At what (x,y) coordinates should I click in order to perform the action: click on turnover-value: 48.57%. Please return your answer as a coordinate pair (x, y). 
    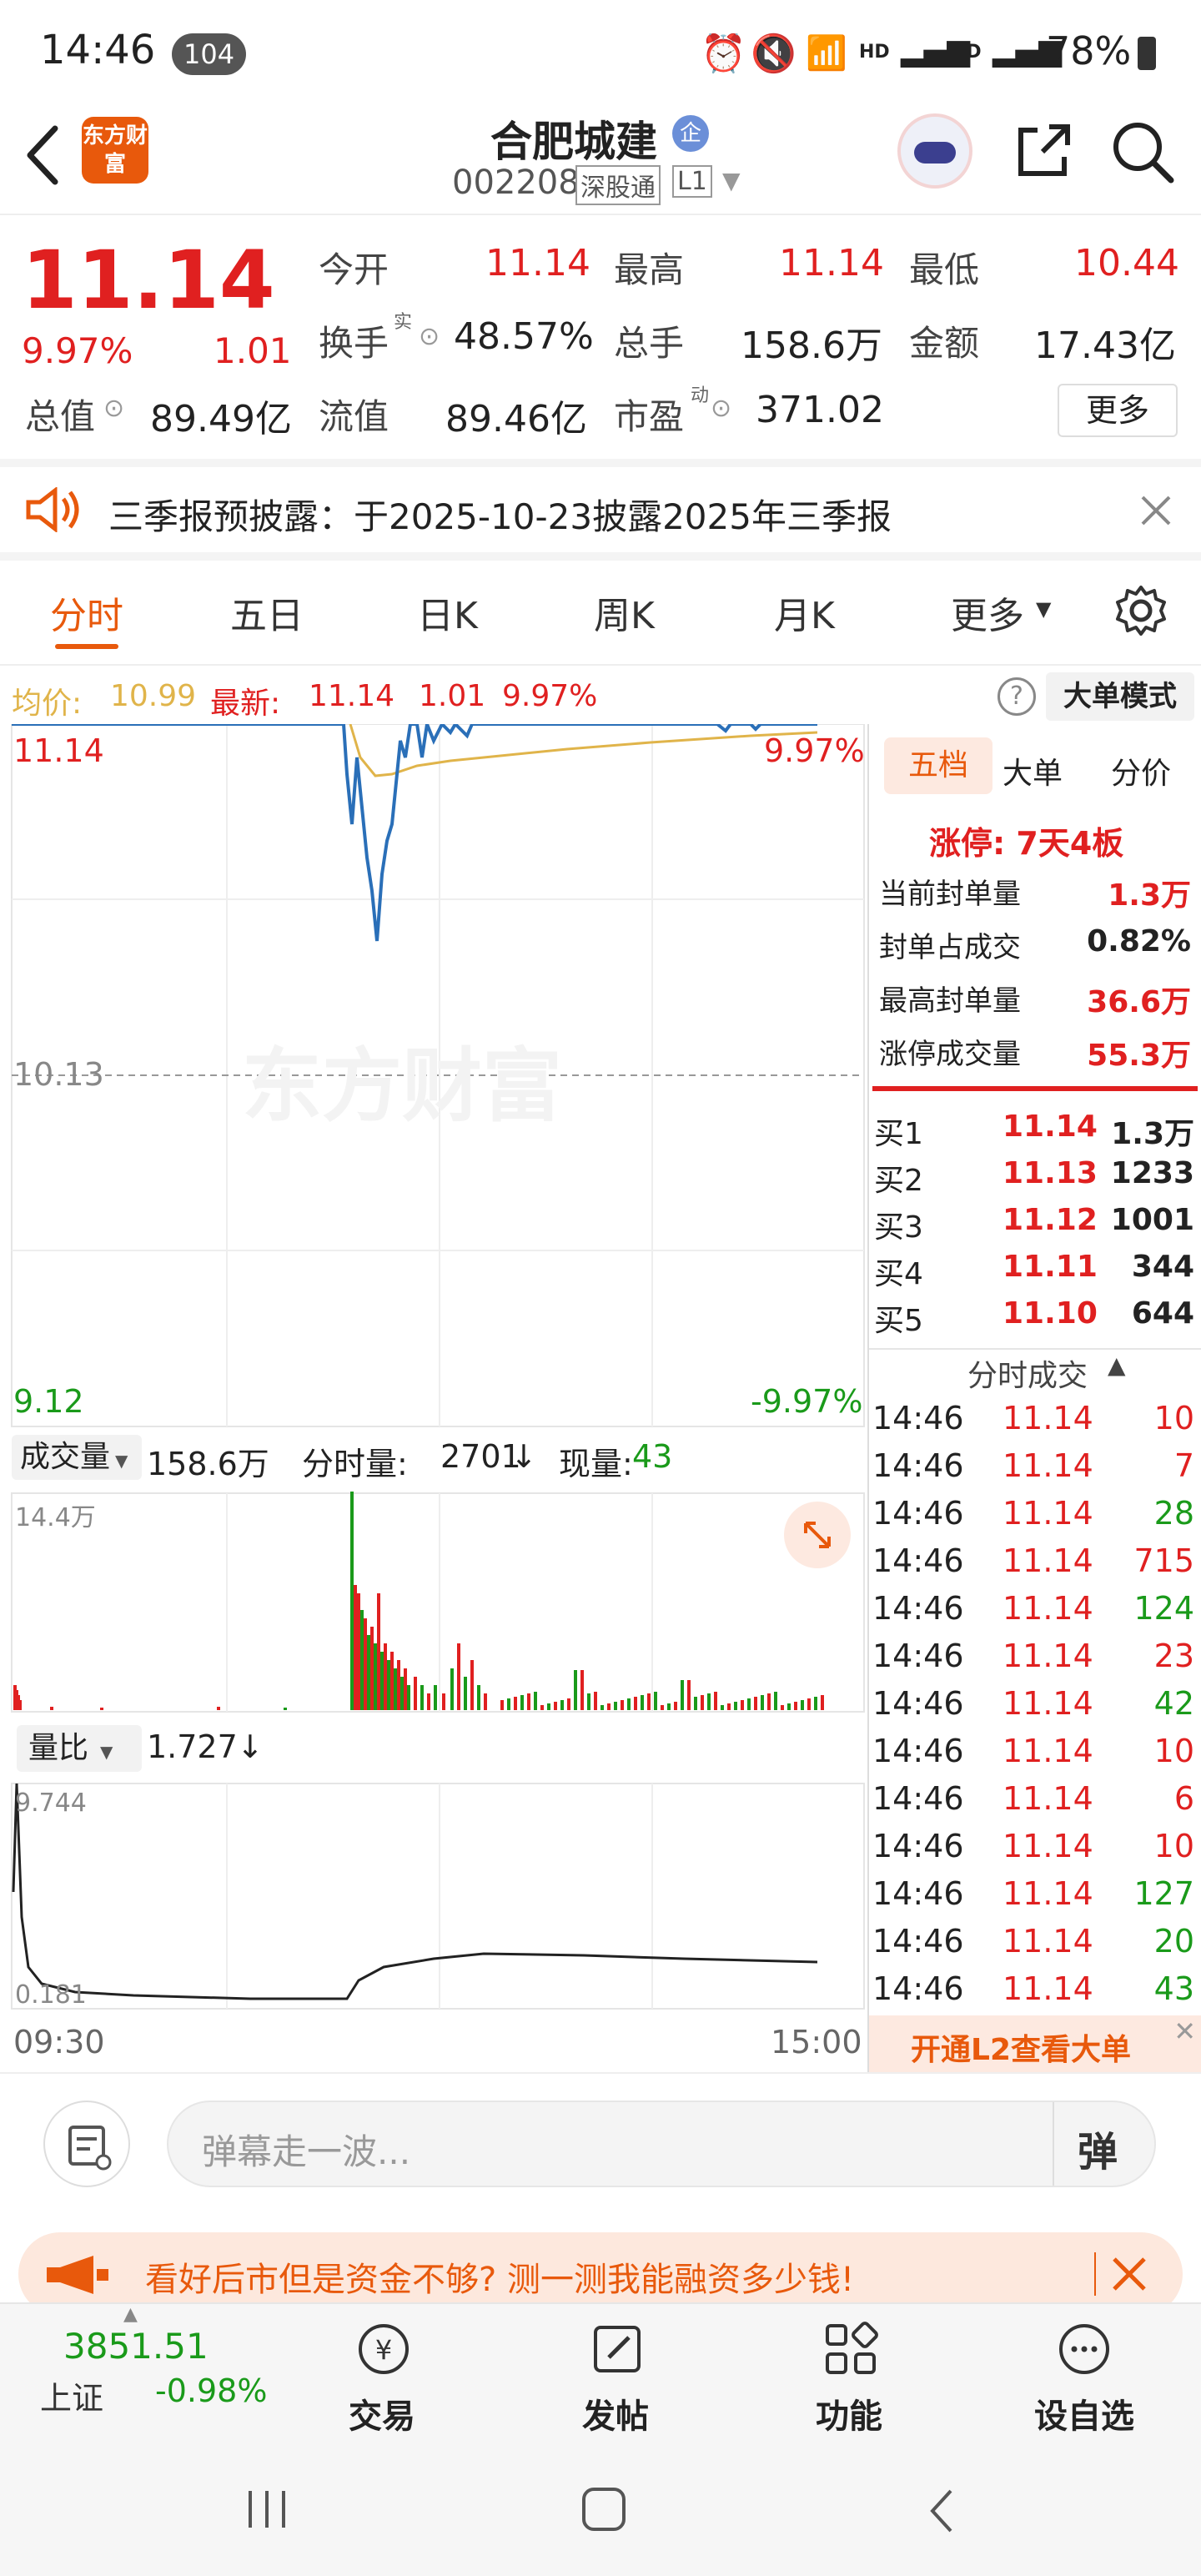
    Looking at the image, I should click on (524, 336).